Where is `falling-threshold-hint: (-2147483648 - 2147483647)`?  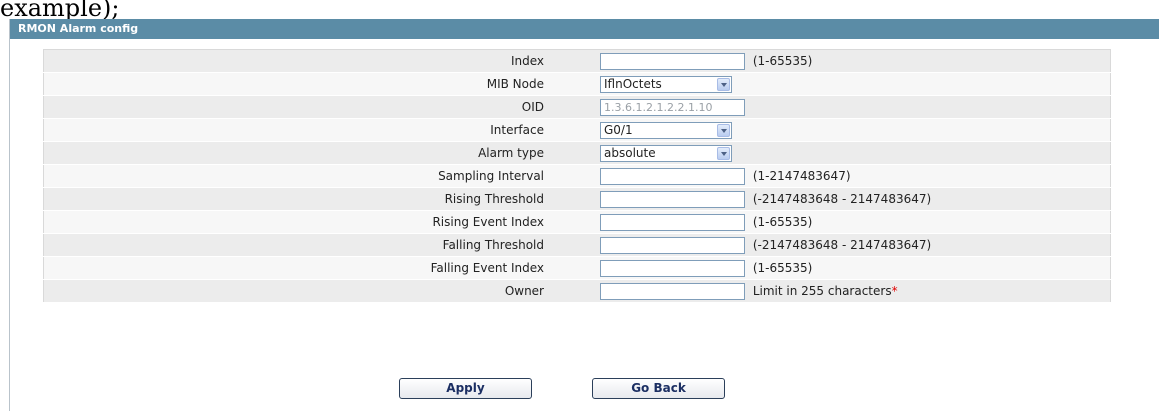
falling-threshold-hint: (-2147483648 - 2147483647) is located at coordinates (842, 245).